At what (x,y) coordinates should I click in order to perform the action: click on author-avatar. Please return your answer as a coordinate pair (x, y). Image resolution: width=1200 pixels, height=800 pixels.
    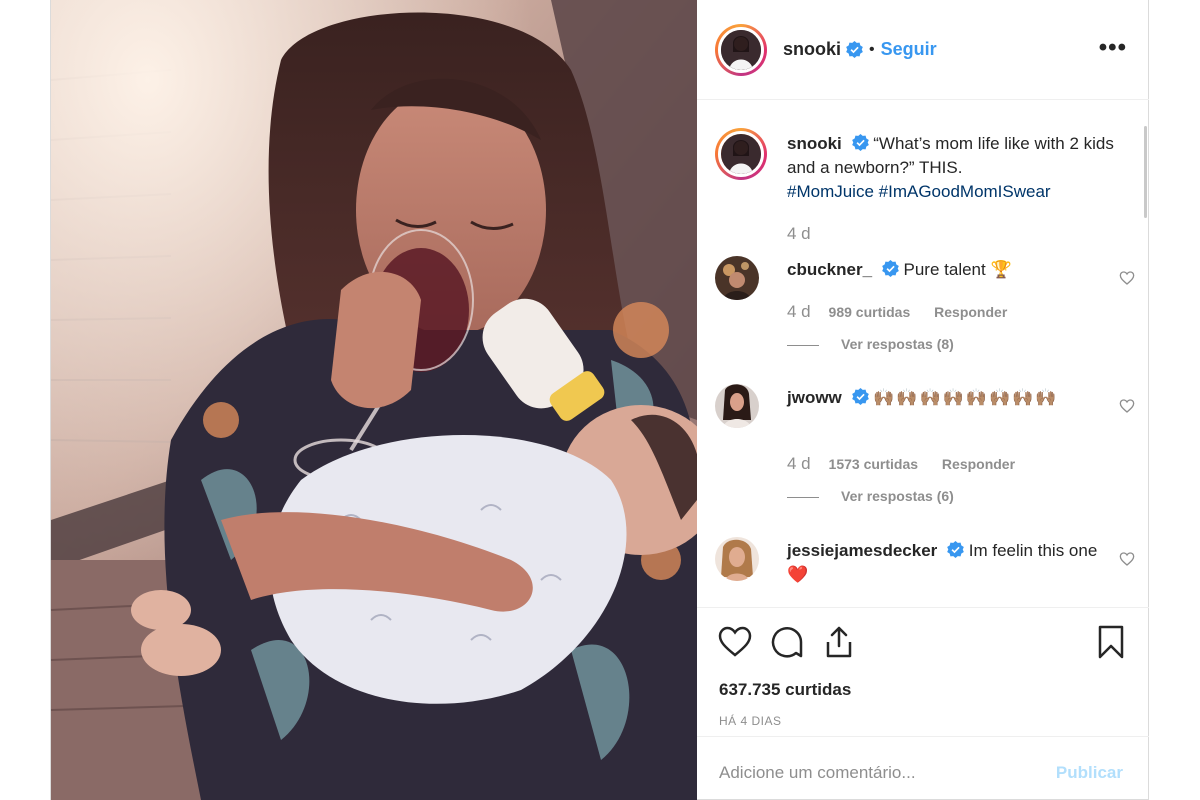
    Looking at the image, I should click on (741, 49).